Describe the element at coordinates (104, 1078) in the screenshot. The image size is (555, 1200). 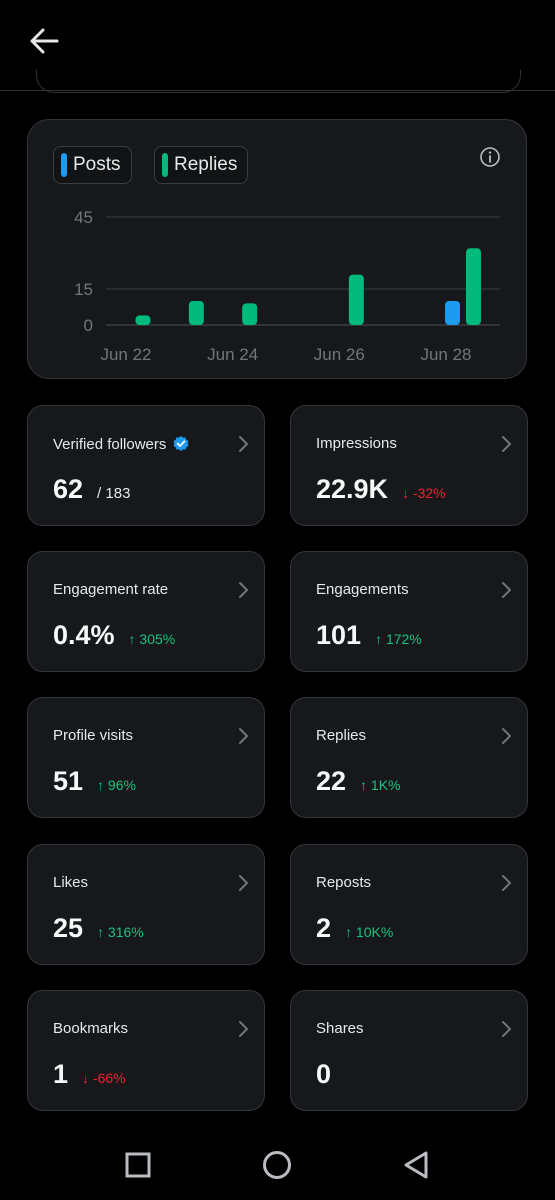
I see `stat-delta: ↓ -66%` at that location.